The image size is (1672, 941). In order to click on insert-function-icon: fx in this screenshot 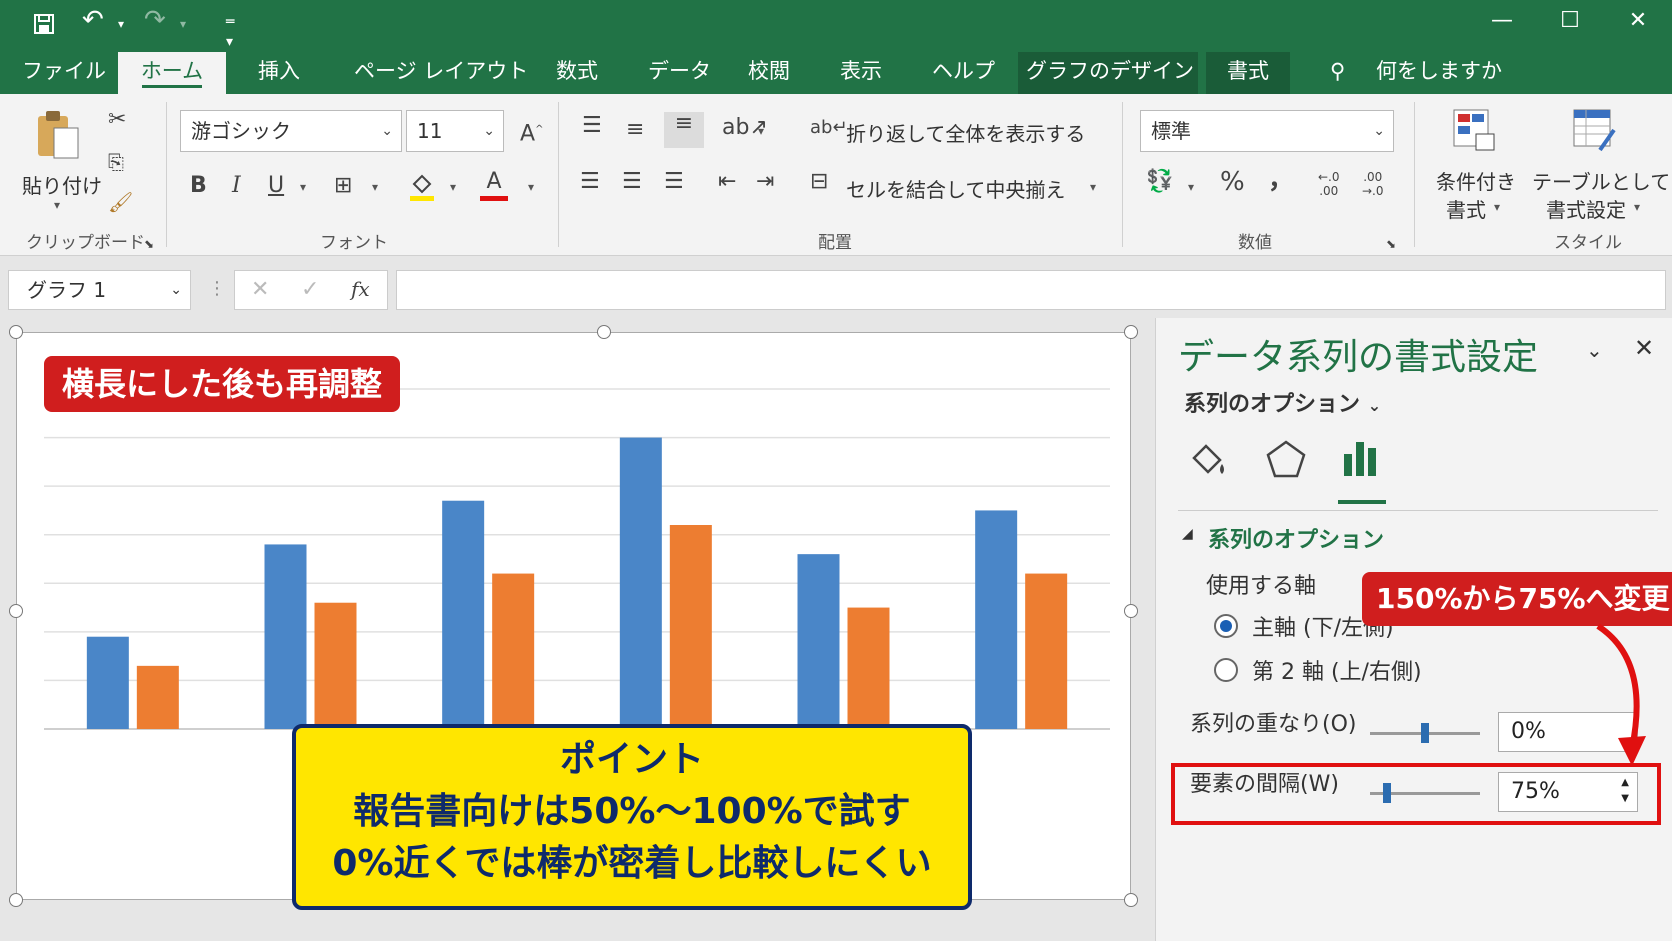, I will do `click(360, 289)`.